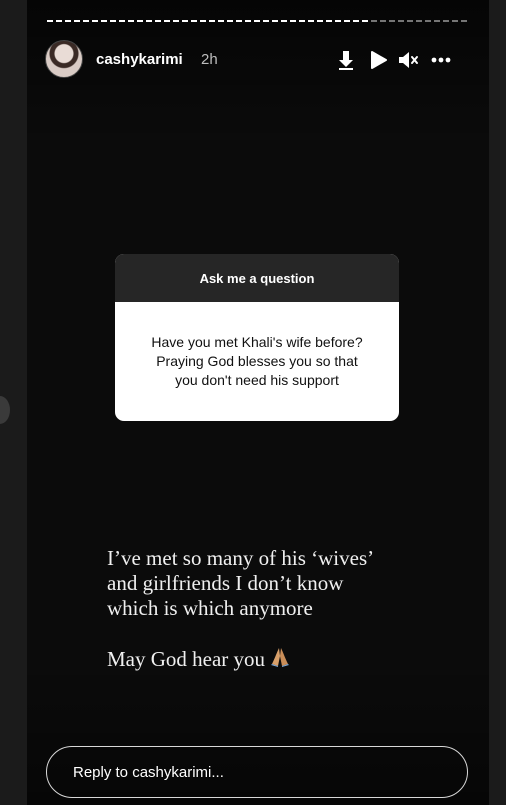 Image resolution: width=506 pixels, height=805 pixels. I want to click on question-line: you don't need his support, so click(257, 380).